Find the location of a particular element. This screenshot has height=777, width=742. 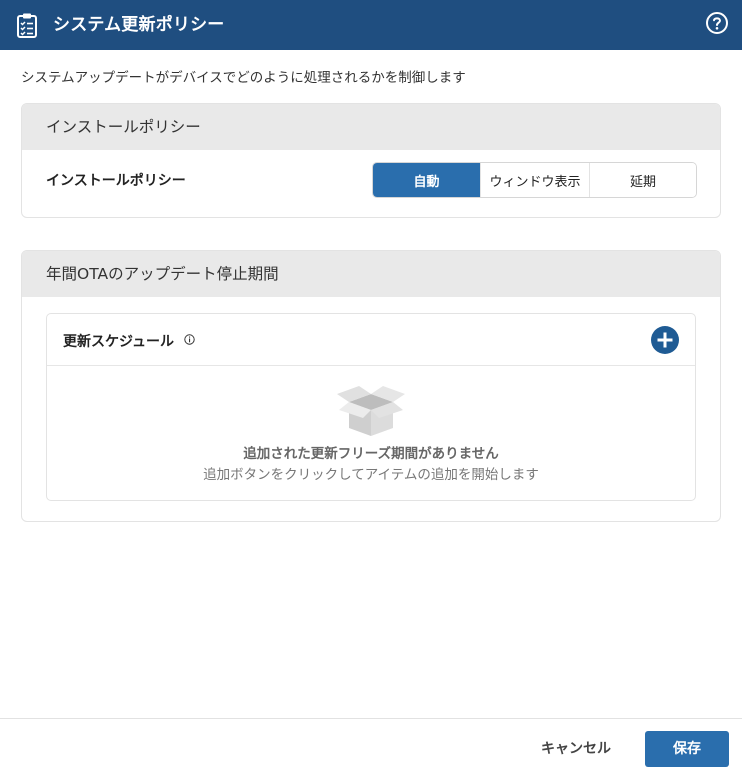

freeze-period-section-title: 年間OTAのアップデート停止期間 is located at coordinates (371, 274).